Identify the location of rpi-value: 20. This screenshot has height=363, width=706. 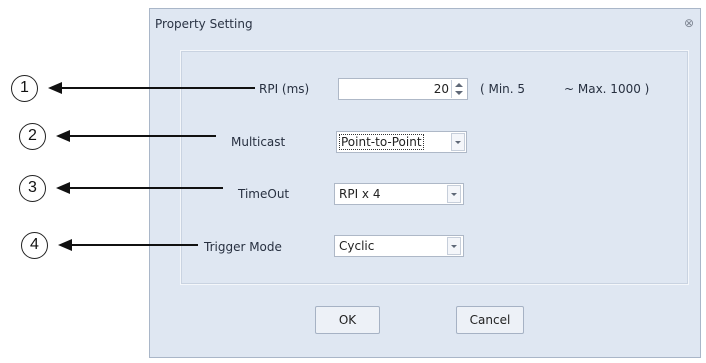
(441, 89).